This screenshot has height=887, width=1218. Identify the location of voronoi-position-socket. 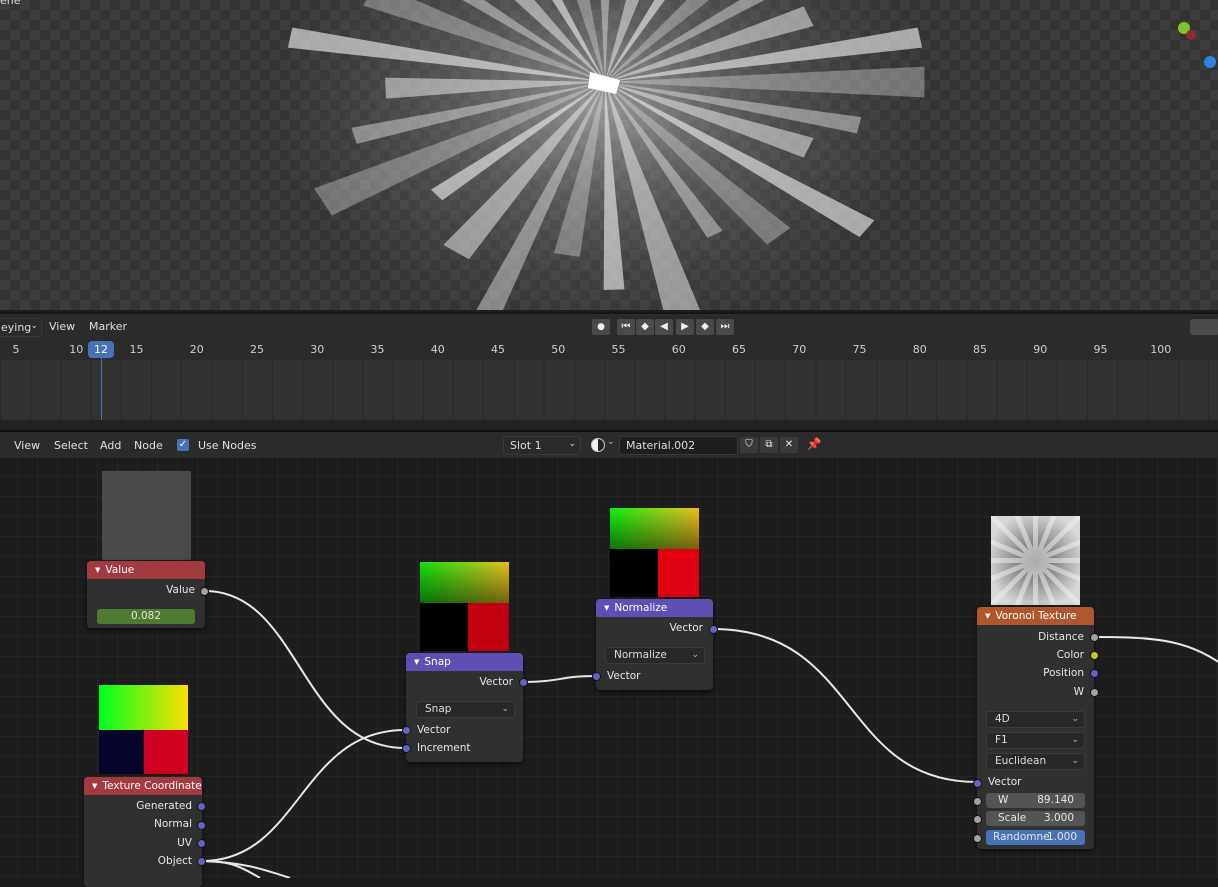
(1094, 673).